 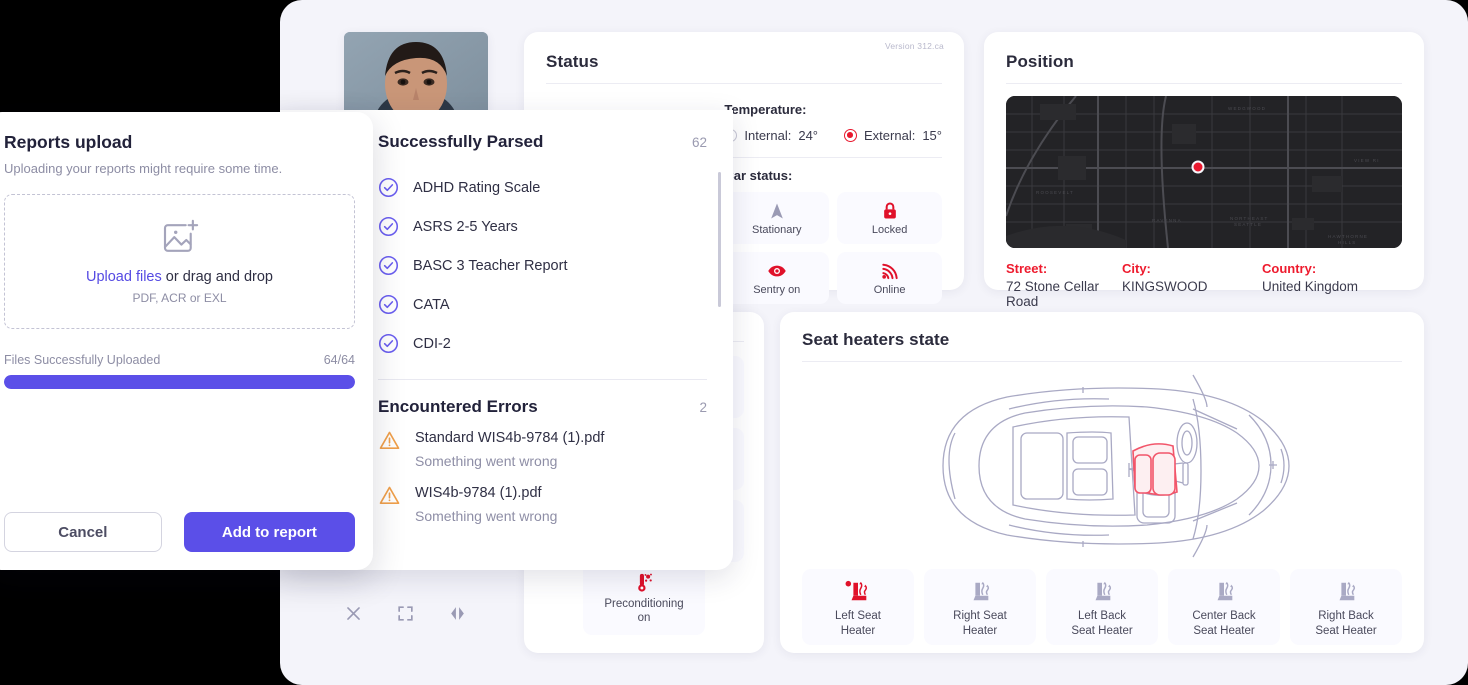 What do you see at coordinates (858, 607) in the screenshot?
I see `heater-tile-left-seat: Left Seat Heater` at bounding box center [858, 607].